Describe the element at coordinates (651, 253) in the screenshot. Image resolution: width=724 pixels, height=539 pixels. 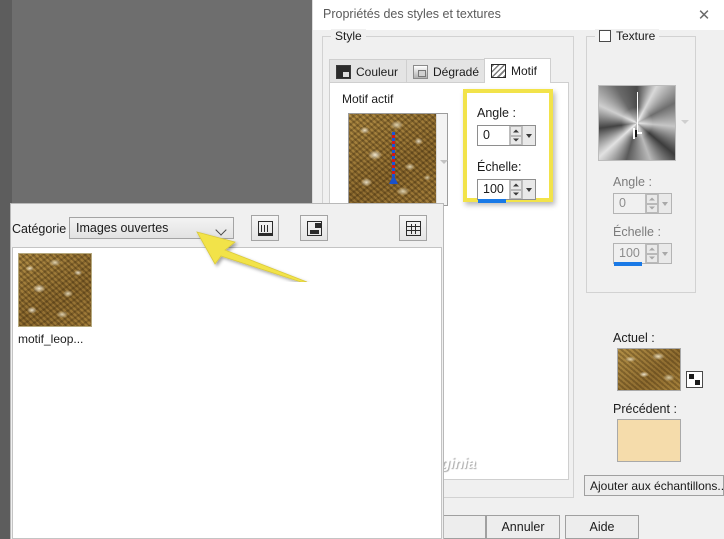
I see `texture-echelle-arrows` at that location.